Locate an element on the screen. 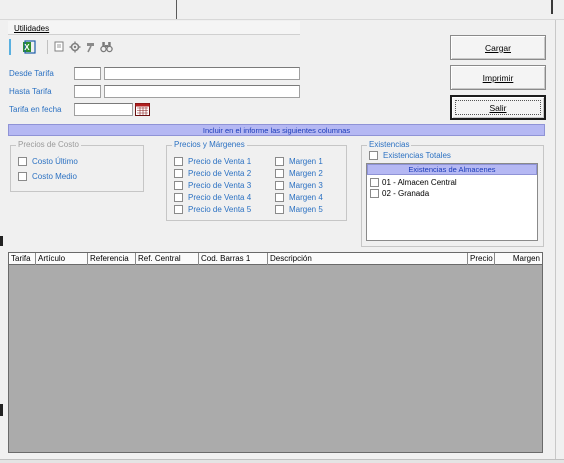 The width and height of the screenshot is (564, 463). existencias-totales-checkbox: Existencias Totales is located at coordinates (410, 155).